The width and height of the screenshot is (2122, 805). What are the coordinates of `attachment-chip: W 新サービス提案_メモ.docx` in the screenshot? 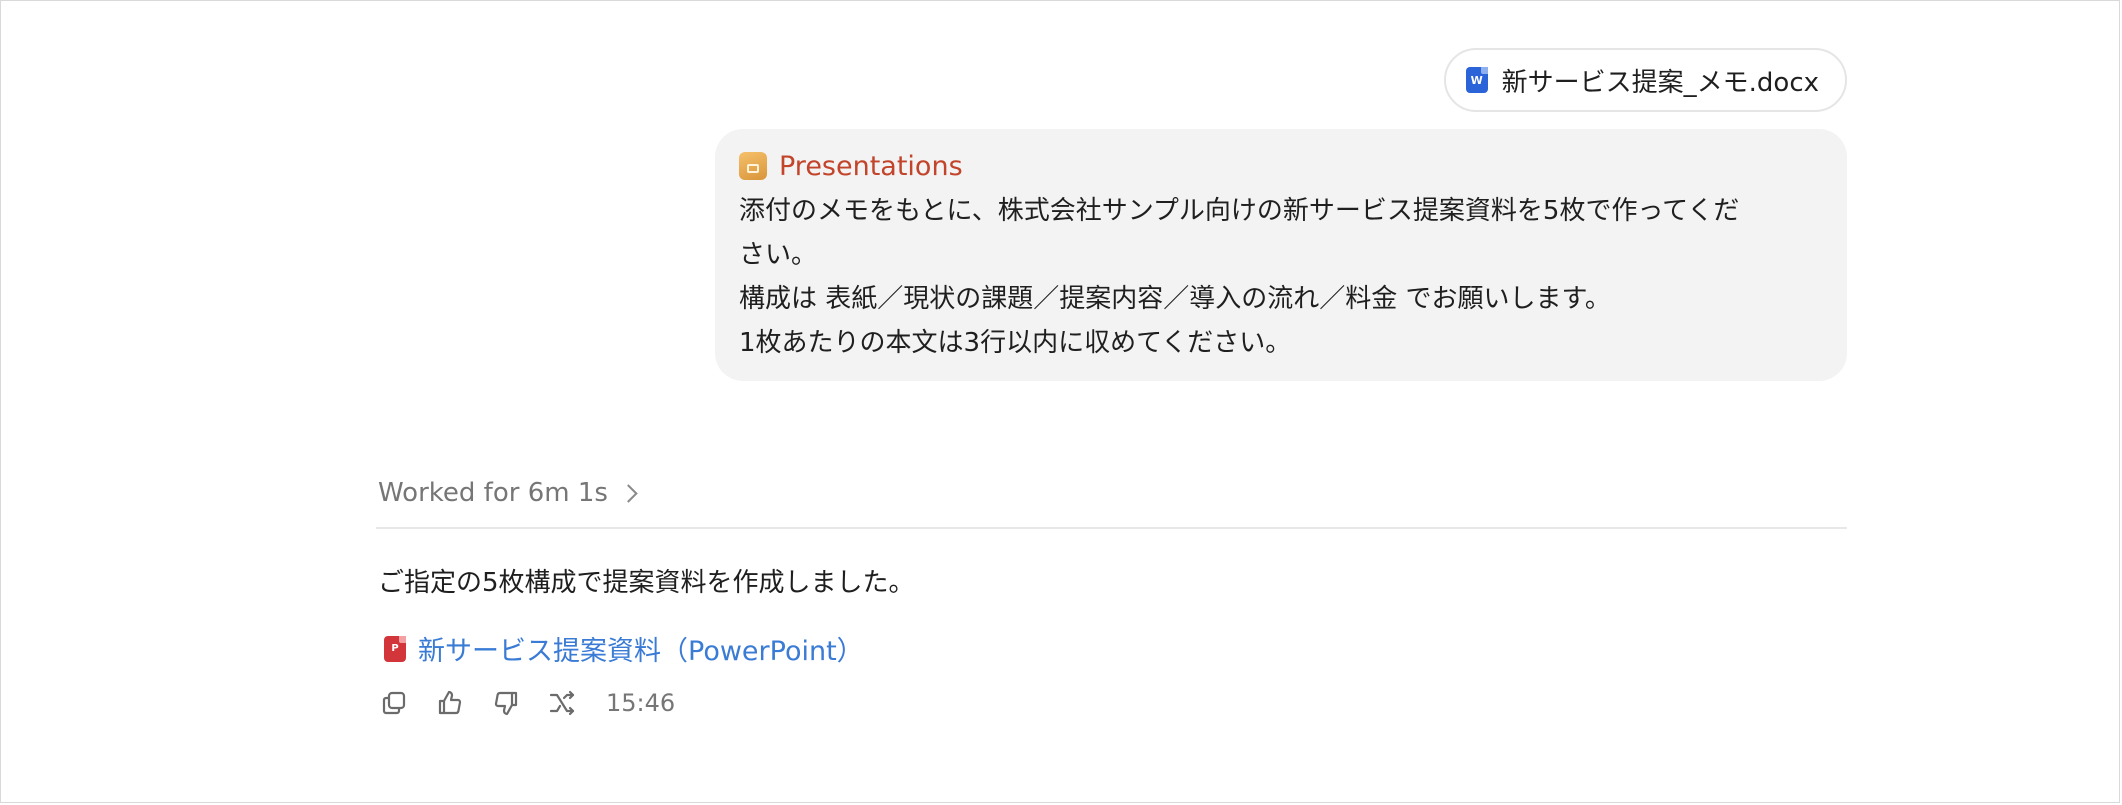 It's located at (1645, 80).